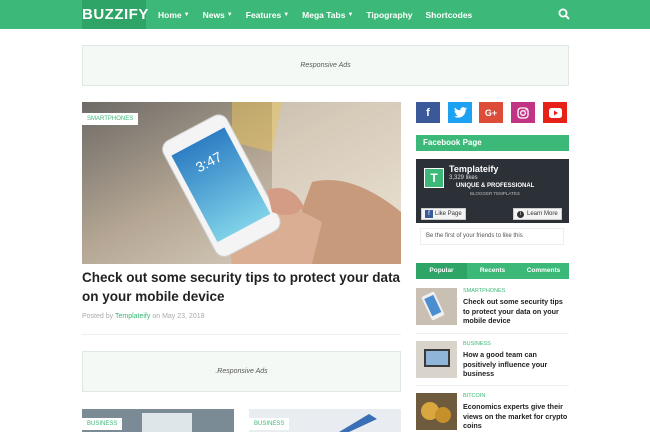 The width and height of the screenshot is (650, 432). What do you see at coordinates (170, 14) in the screenshot?
I see `nav-home-label: Home` at bounding box center [170, 14].